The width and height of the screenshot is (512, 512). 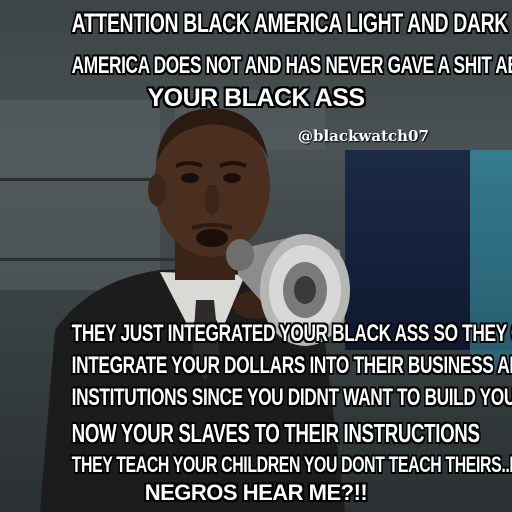 I want to click on watermark-handle: @blackwatch07, so click(x=363, y=136).